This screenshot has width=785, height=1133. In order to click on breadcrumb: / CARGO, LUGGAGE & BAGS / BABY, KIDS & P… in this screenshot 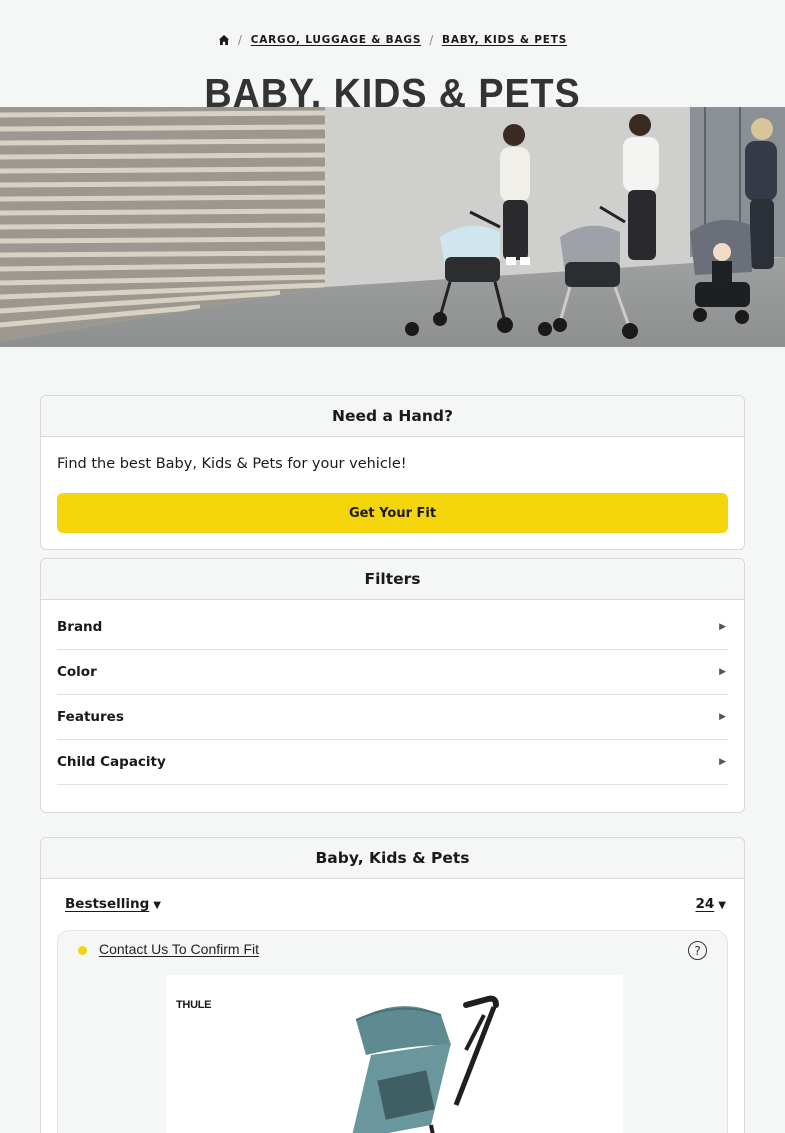, I will do `click(392, 40)`.